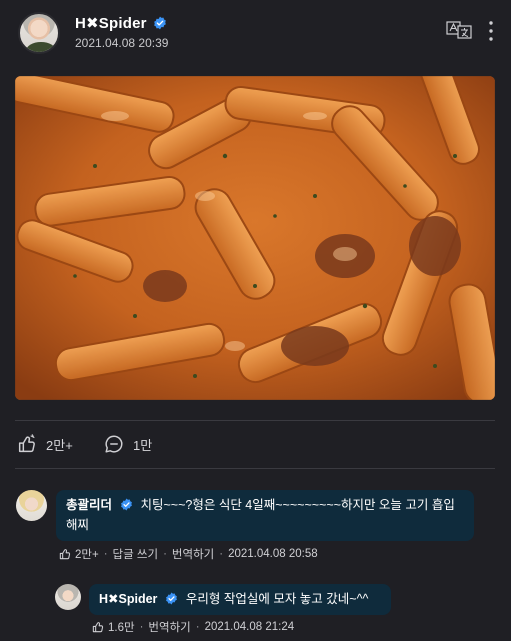  Describe the element at coordinates (89, 505) in the screenshot. I see `commenter-name: 총괄리더` at that location.